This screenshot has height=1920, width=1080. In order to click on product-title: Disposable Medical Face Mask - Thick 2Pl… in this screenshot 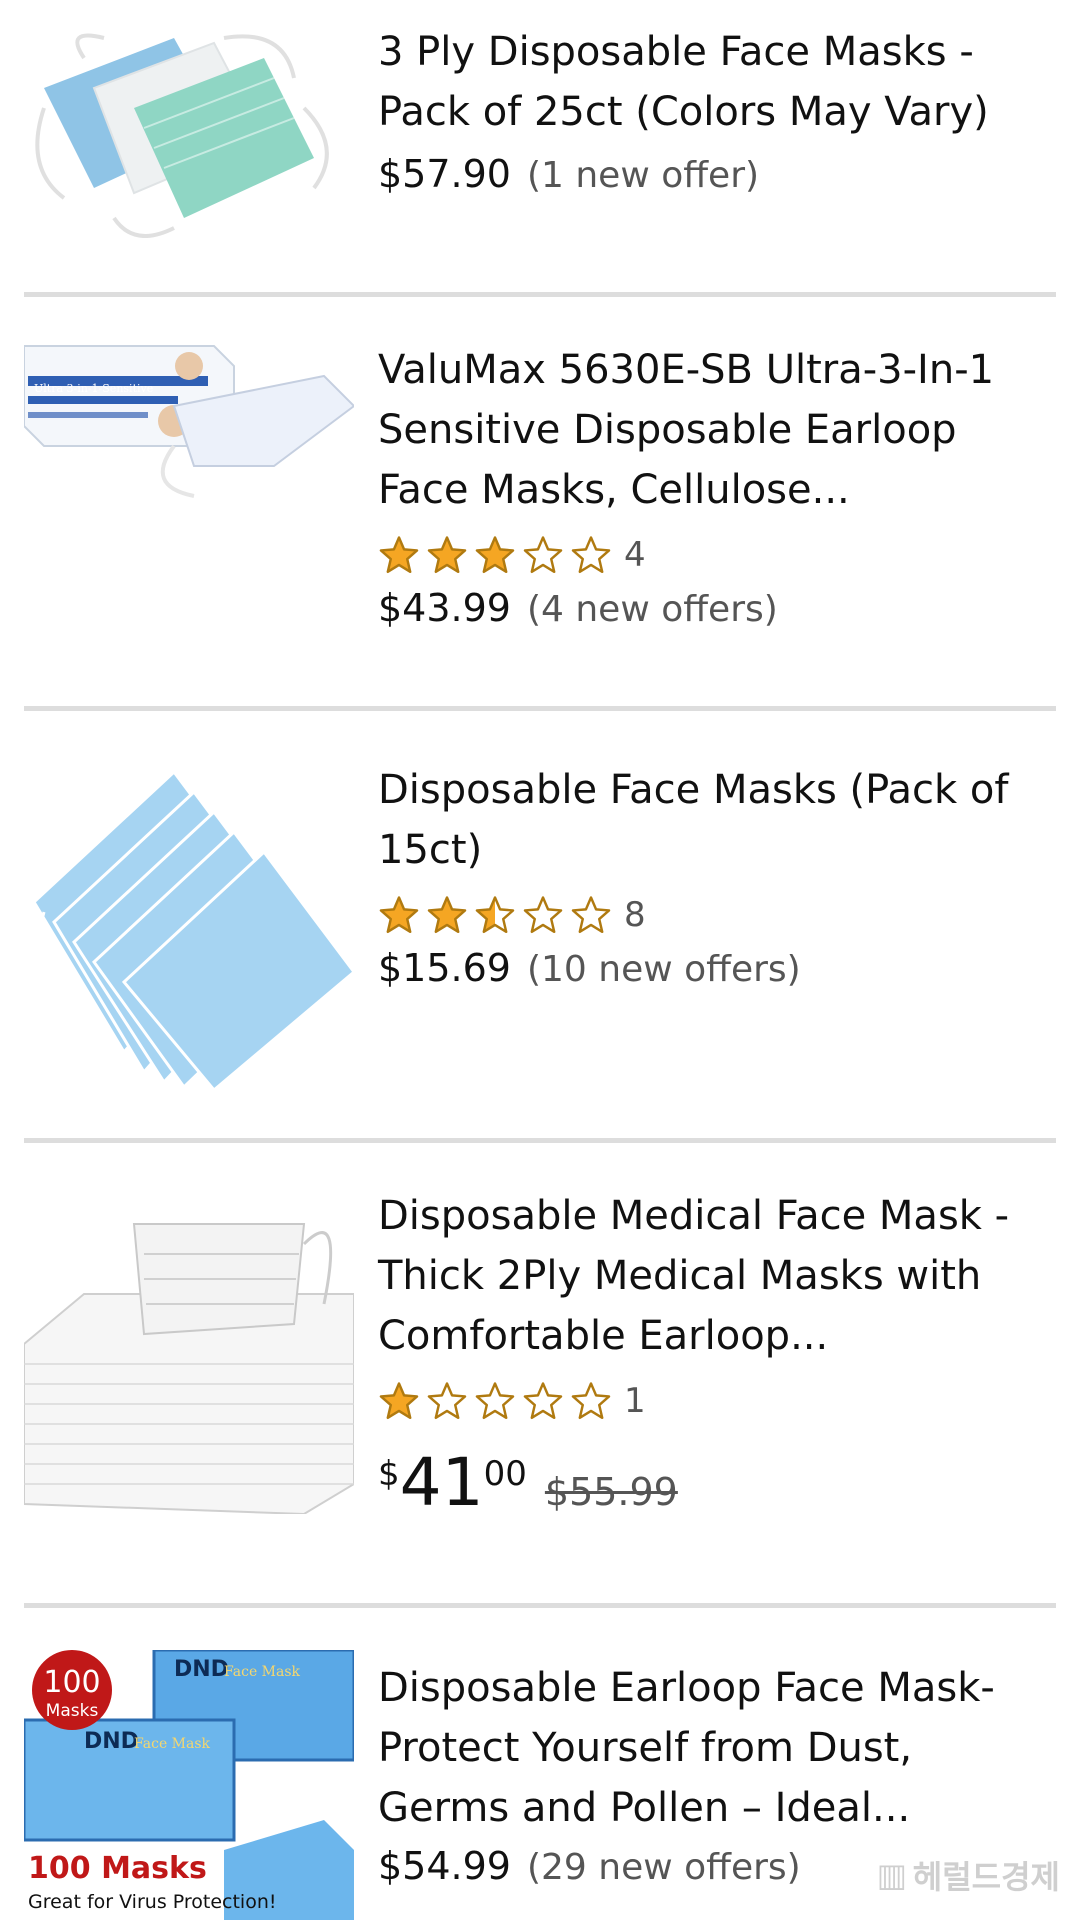, I will do `click(703, 1276)`.